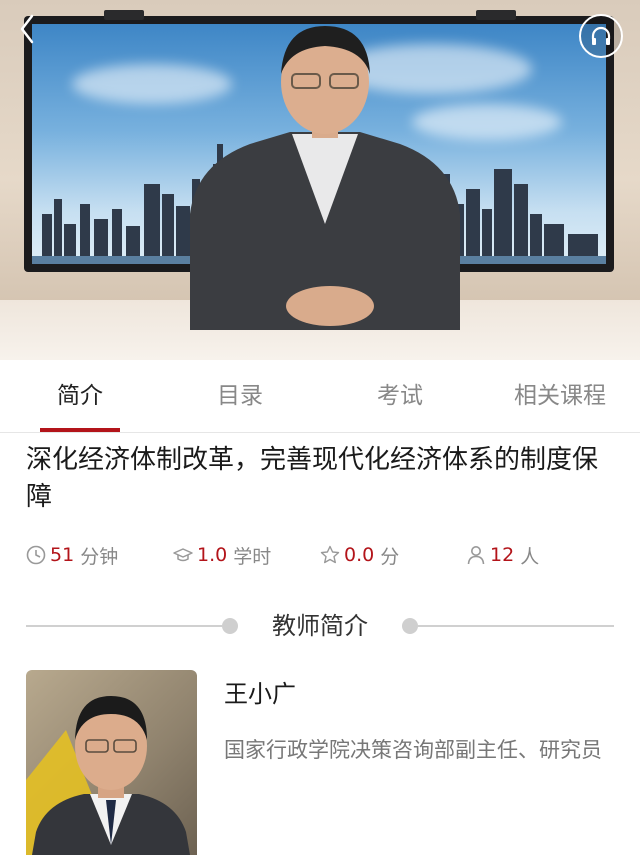 The image size is (640, 855). I want to click on tab-catalog: 目录, so click(240, 396).